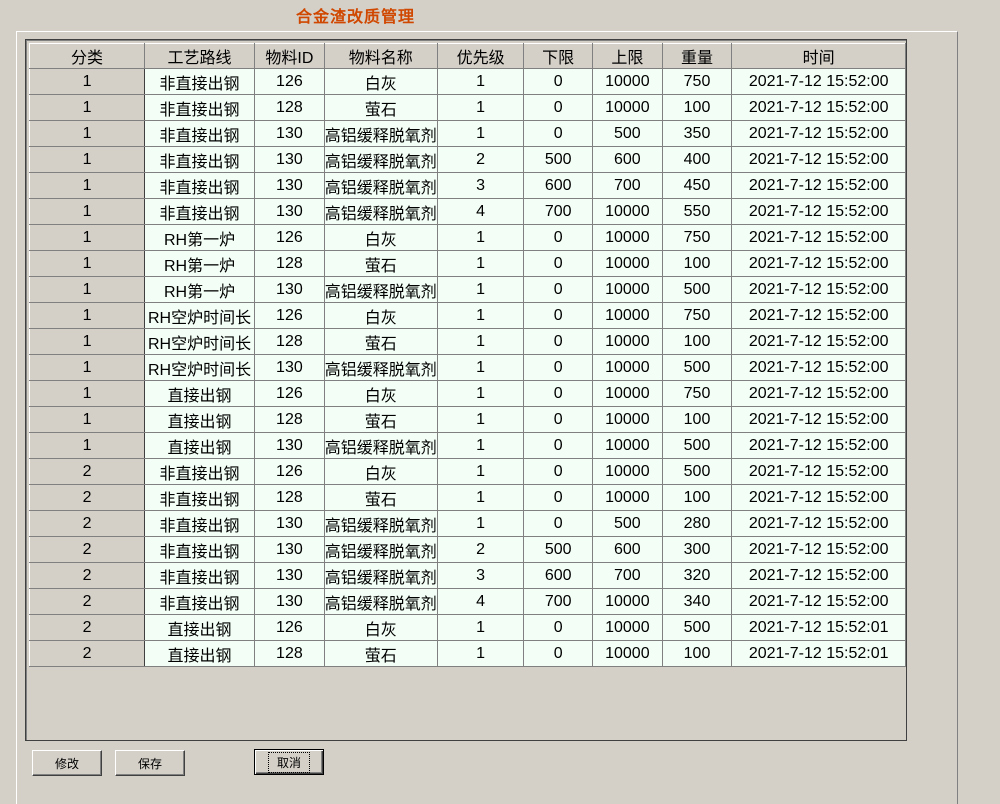  What do you see at coordinates (697, 601) in the screenshot?
I see `cell-col-weight: 340` at bounding box center [697, 601].